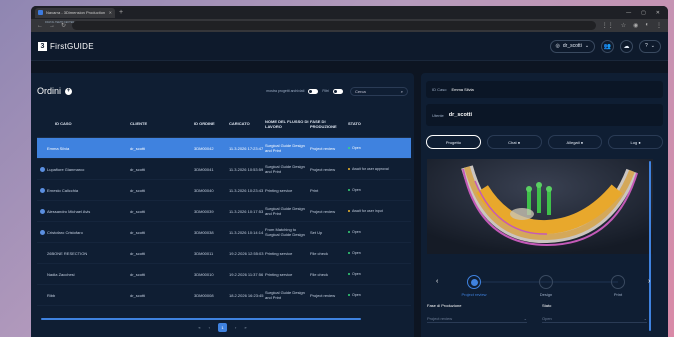  What do you see at coordinates (246, 295) in the screenshot?
I see `cell-uploaded: 18.2.2026 16:23:45` at bounding box center [246, 295].